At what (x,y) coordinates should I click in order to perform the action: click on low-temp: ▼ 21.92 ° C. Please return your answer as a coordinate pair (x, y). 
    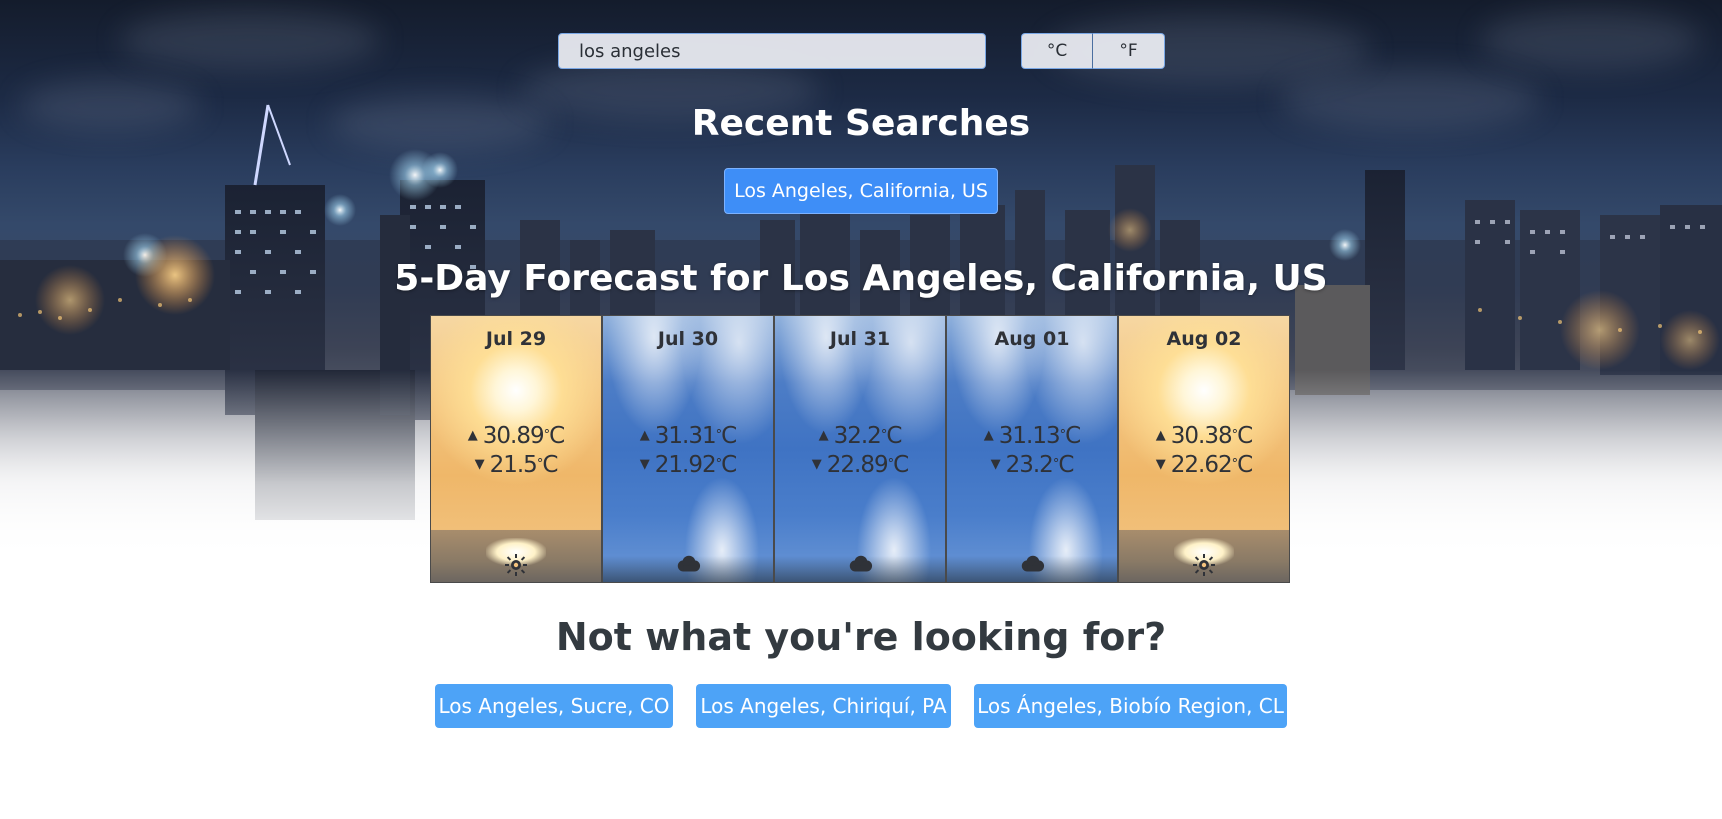
    Looking at the image, I should click on (688, 464).